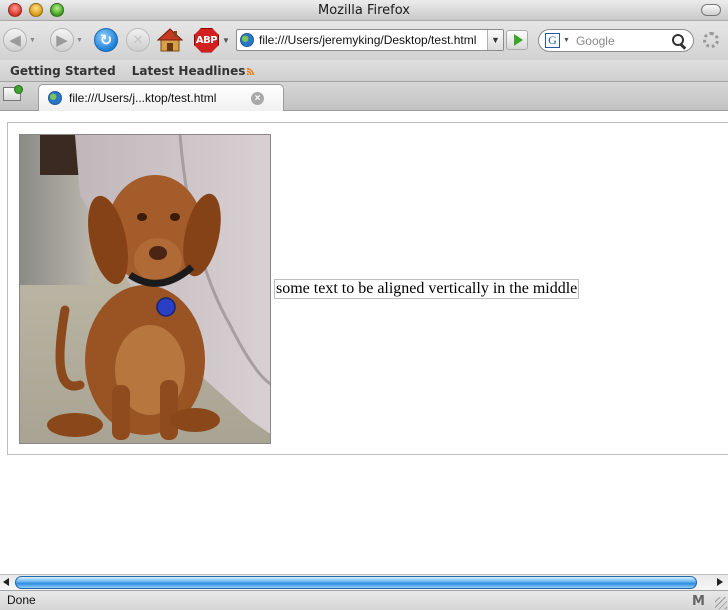  Describe the element at coordinates (623, 41) in the screenshot. I see `search-input: Google` at that location.